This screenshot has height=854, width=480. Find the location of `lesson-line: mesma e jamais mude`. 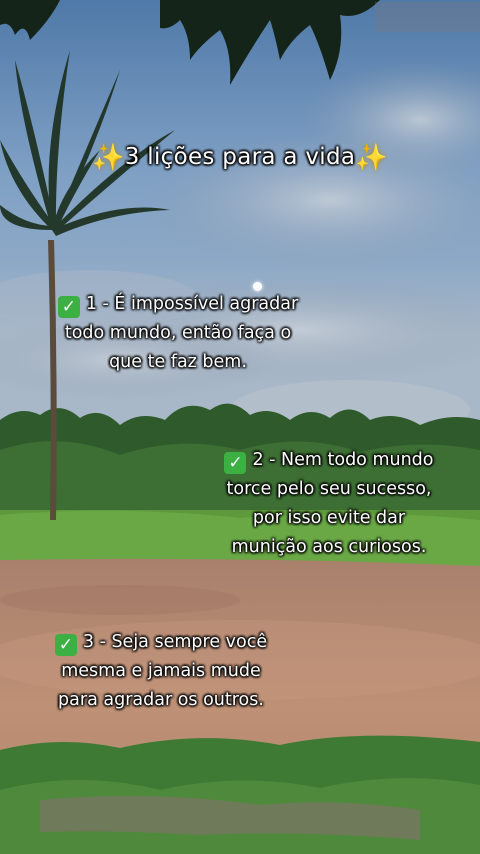

lesson-line: mesma e jamais mude is located at coordinates (161, 671).